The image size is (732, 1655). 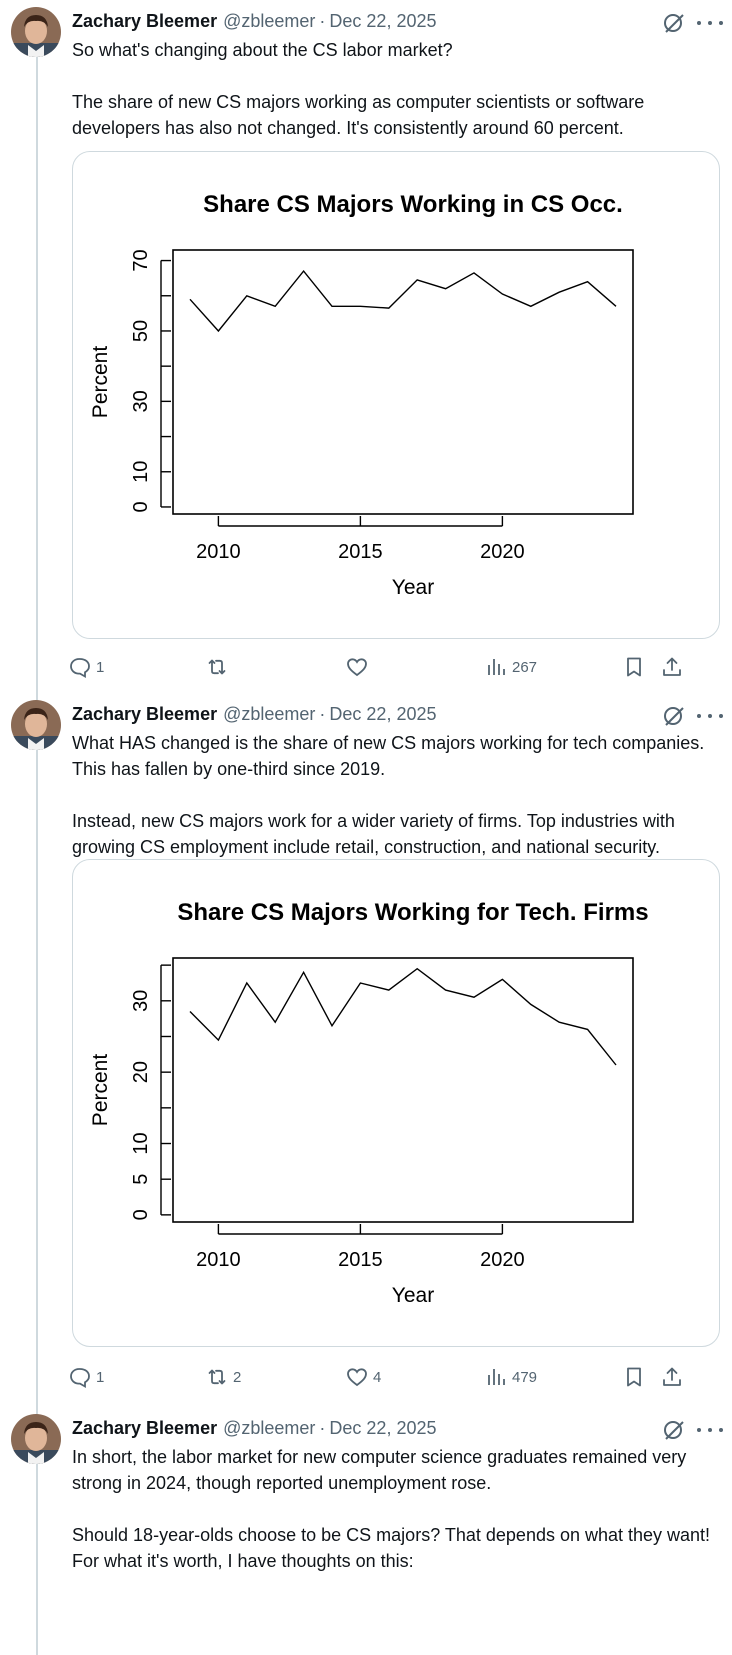 I want to click on chart-title: Share CS Majors Working in CS Occ., so click(x=413, y=204).